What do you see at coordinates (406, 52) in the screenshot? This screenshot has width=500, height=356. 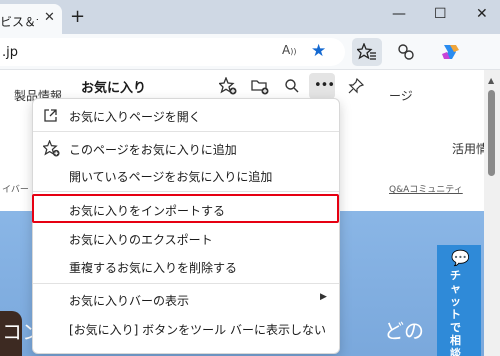 I see `extensions-icon` at bounding box center [406, 52].